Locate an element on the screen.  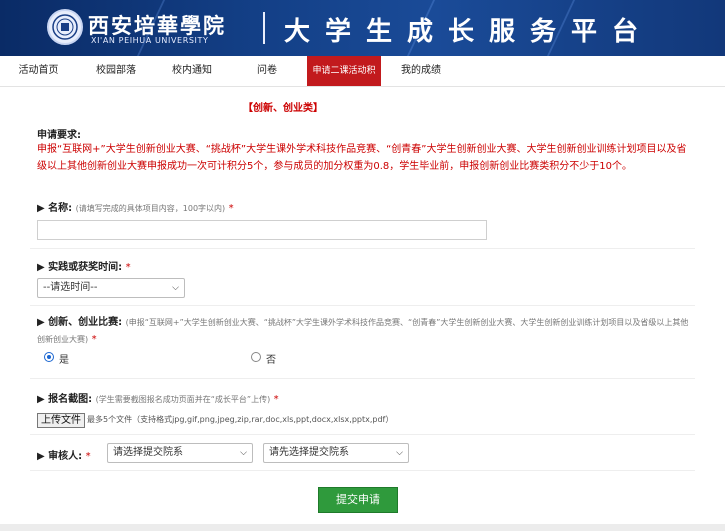
screenshot-hint: (学生需要截图报名成功页面并在“成长平台”上传) is located at coordinates (183, 399).